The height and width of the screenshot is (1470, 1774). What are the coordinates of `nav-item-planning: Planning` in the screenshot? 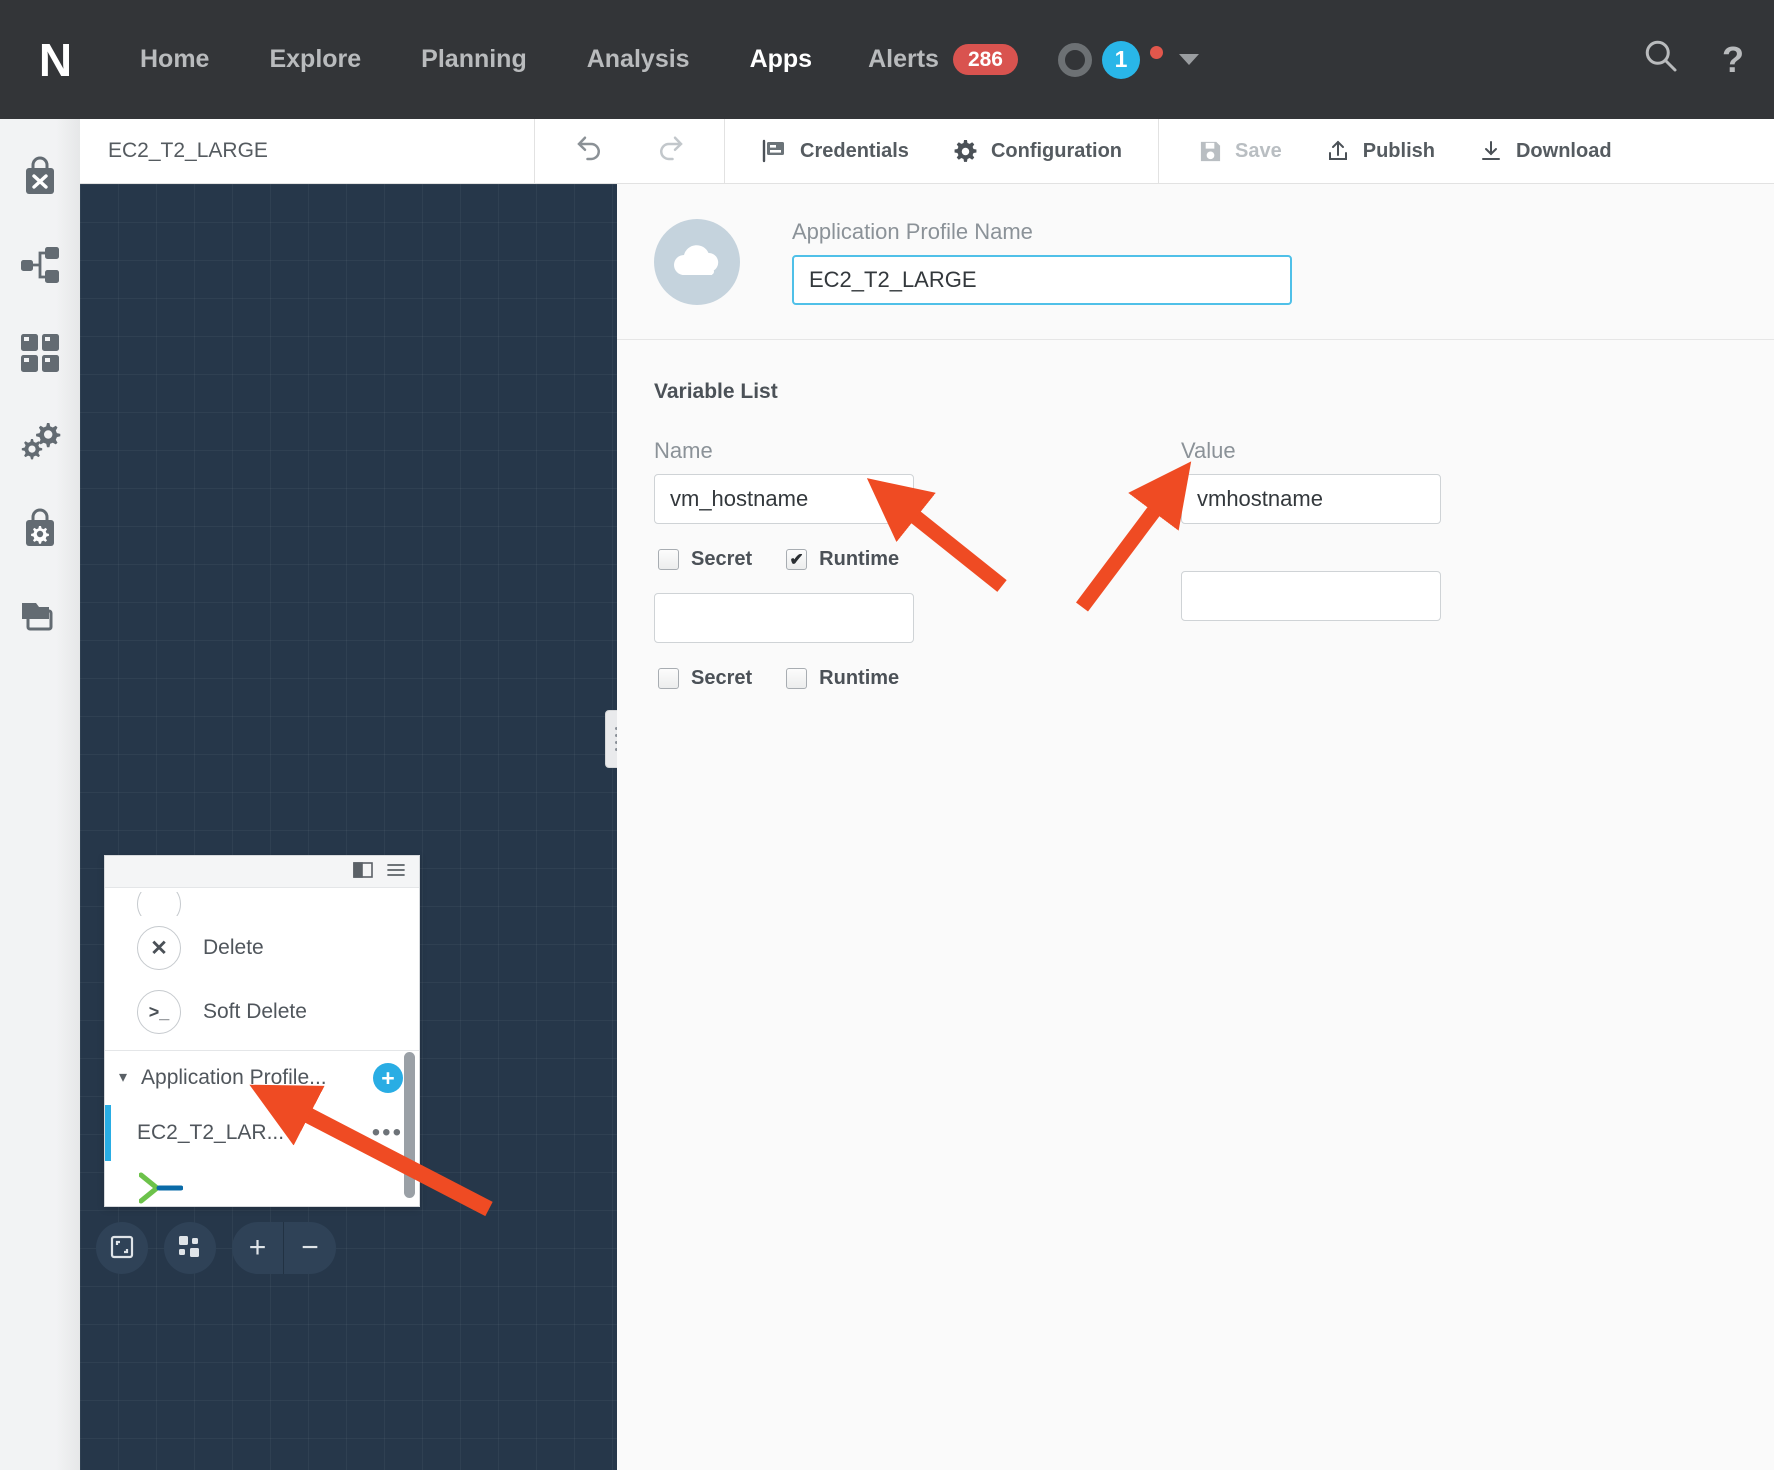 It's located at (474, 59).